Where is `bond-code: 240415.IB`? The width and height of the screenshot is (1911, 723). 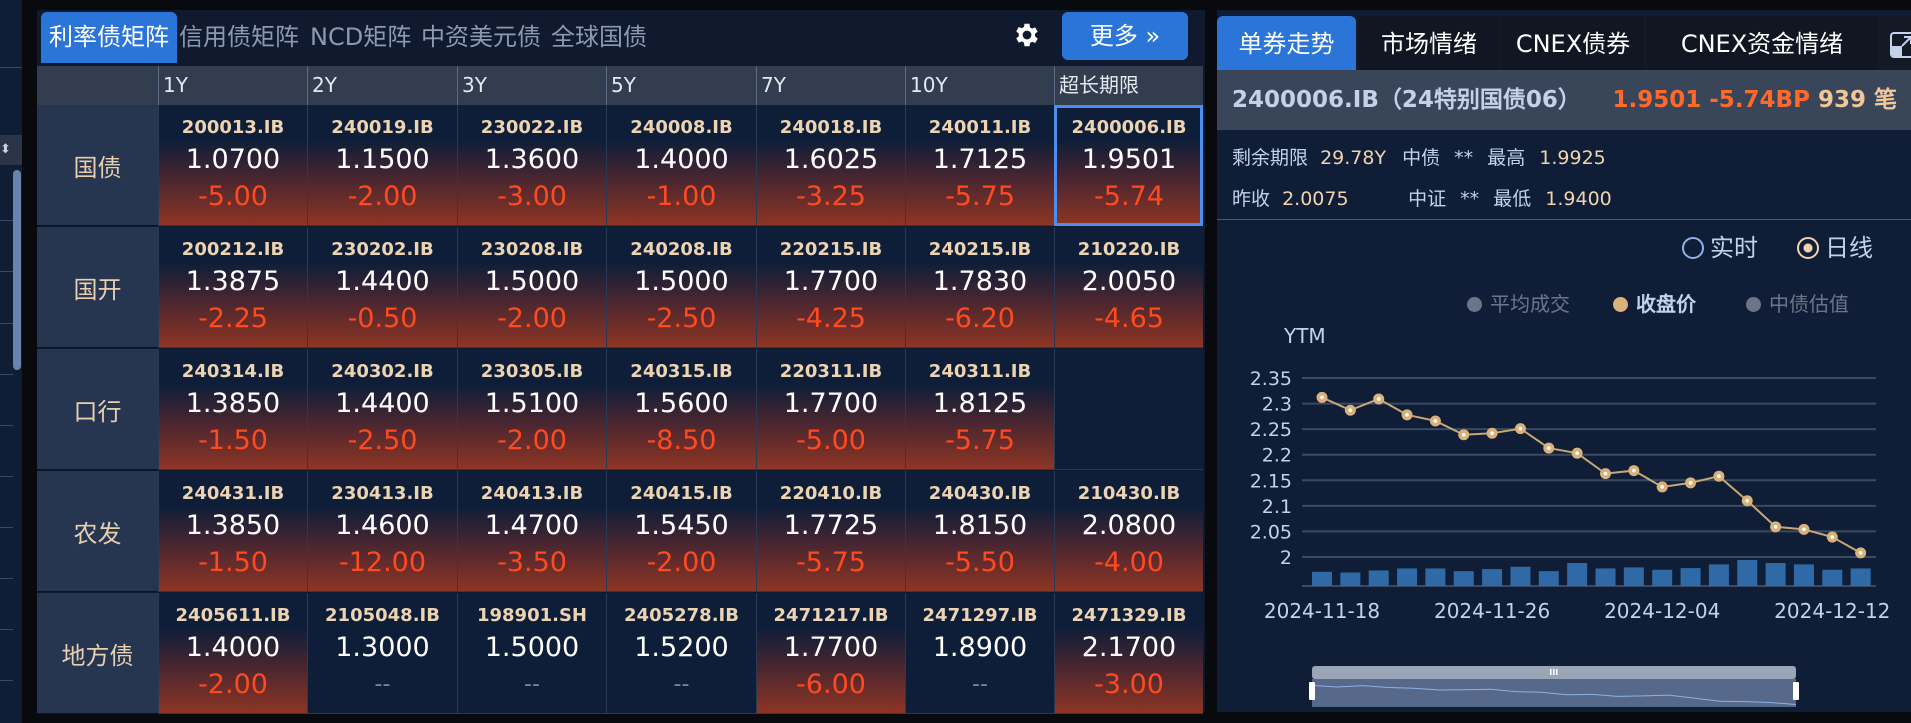
bond-code: 240415.IB is located at coordinates (681, 493).